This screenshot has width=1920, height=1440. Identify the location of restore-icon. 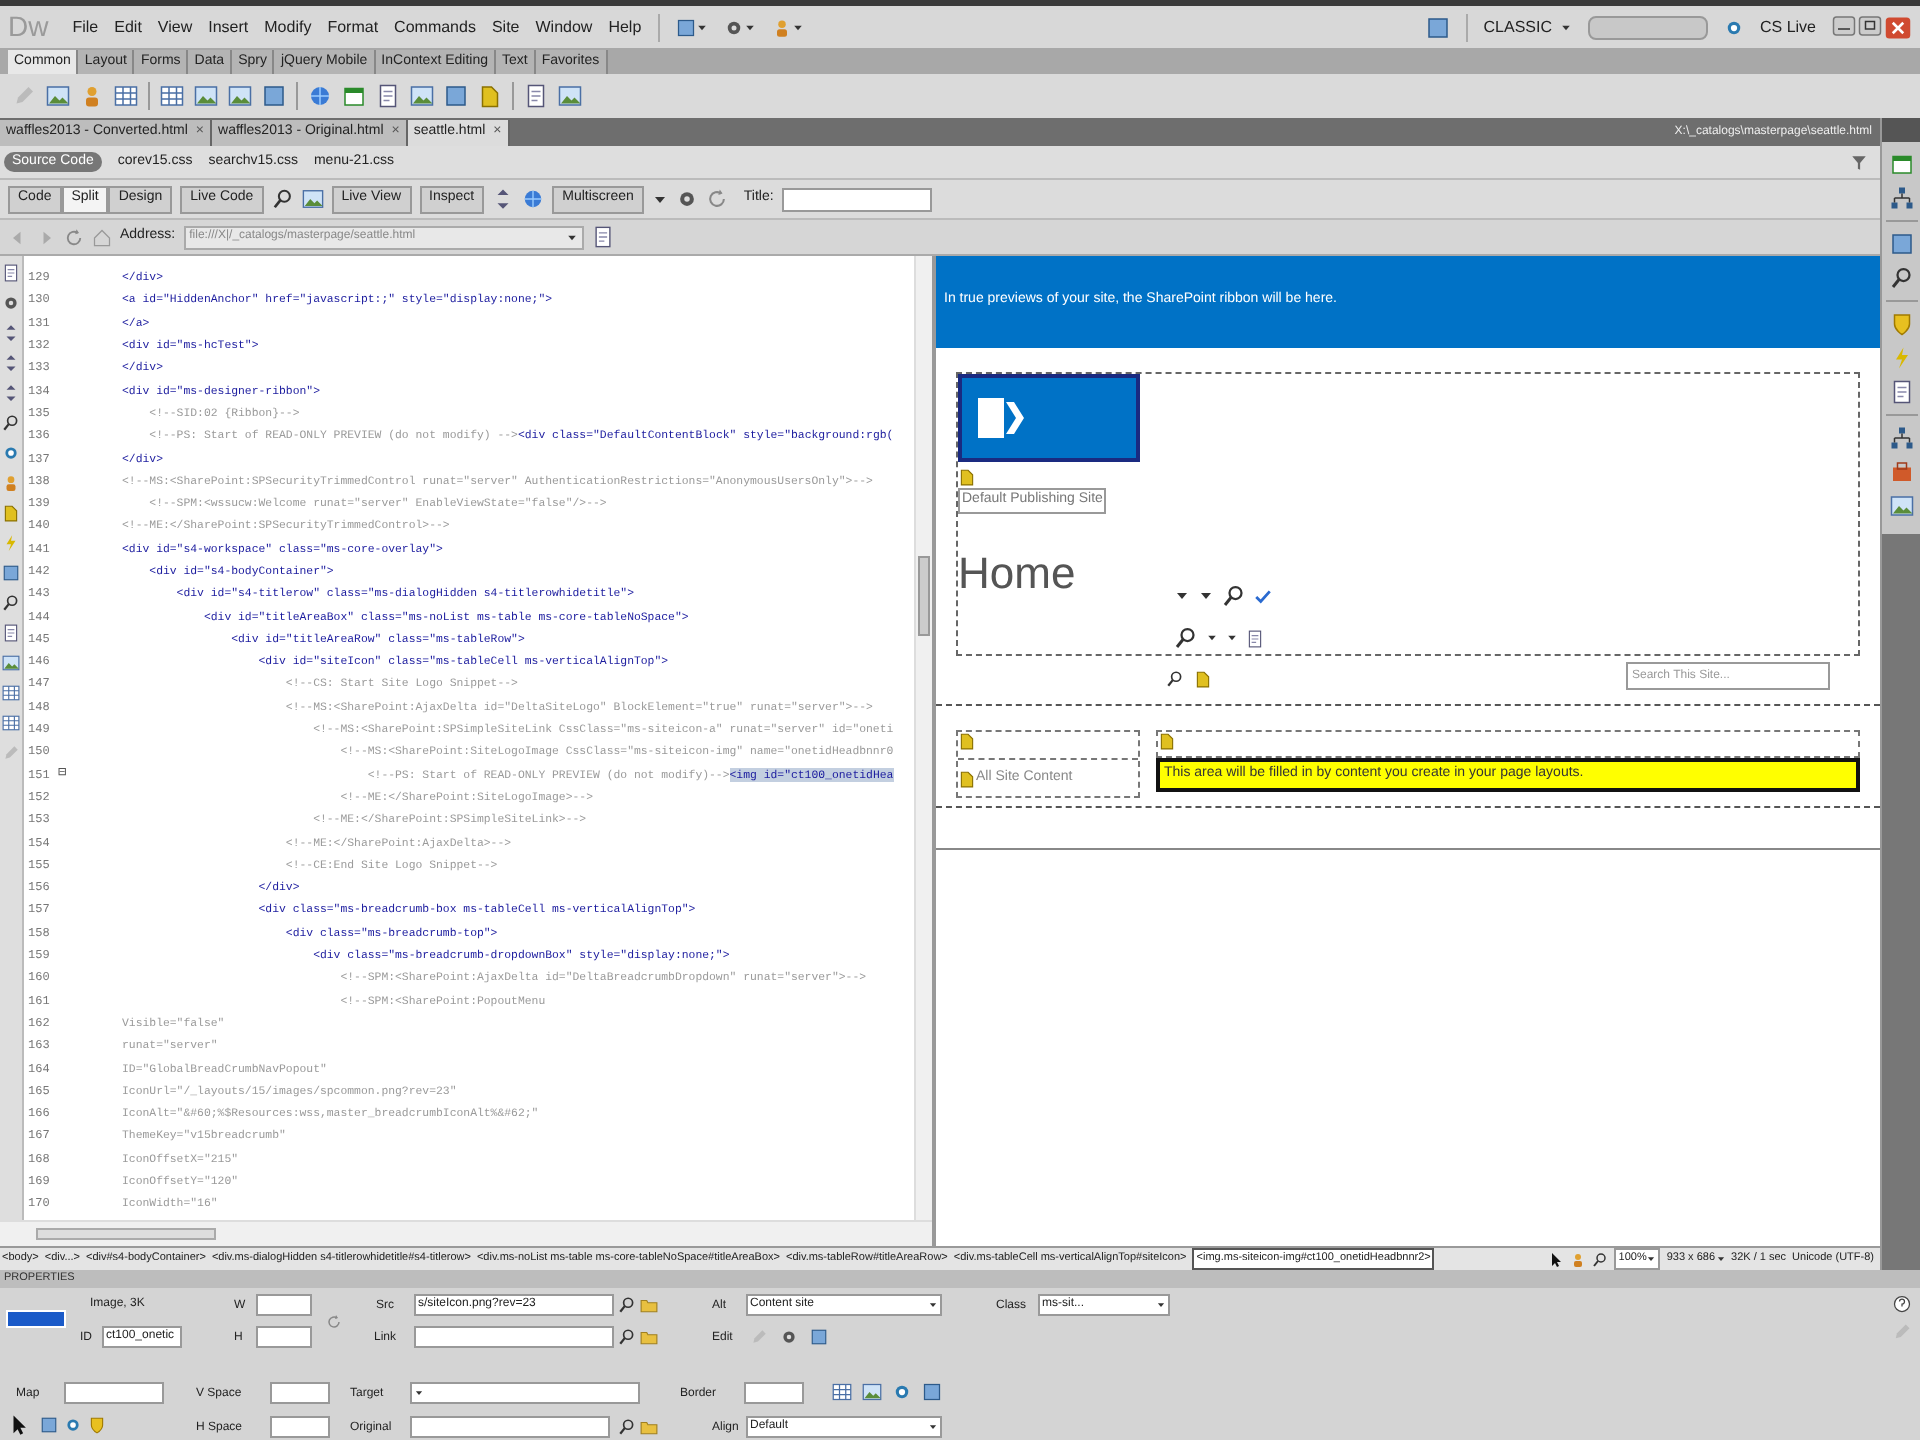
(1870, 25).